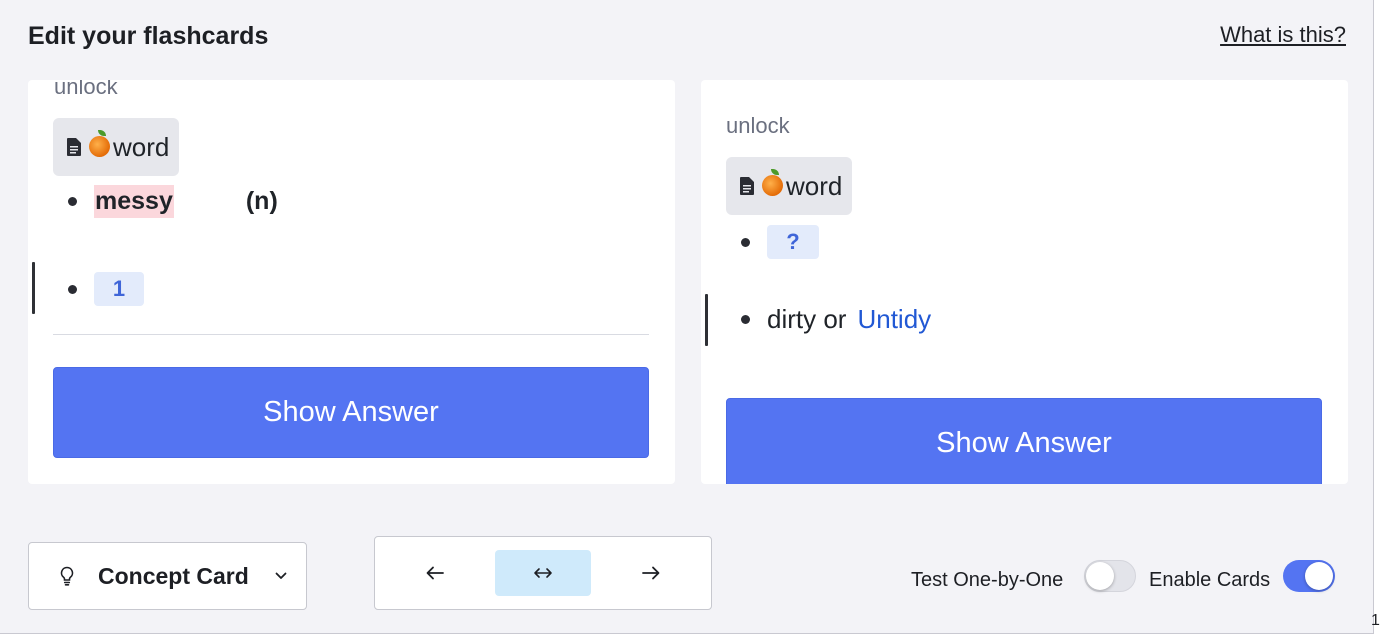 The image size is (1380, 638). What do you see at coordinates (351, 334) in the screenshot?
I see `card-divider` at bounding box center [351, 334].